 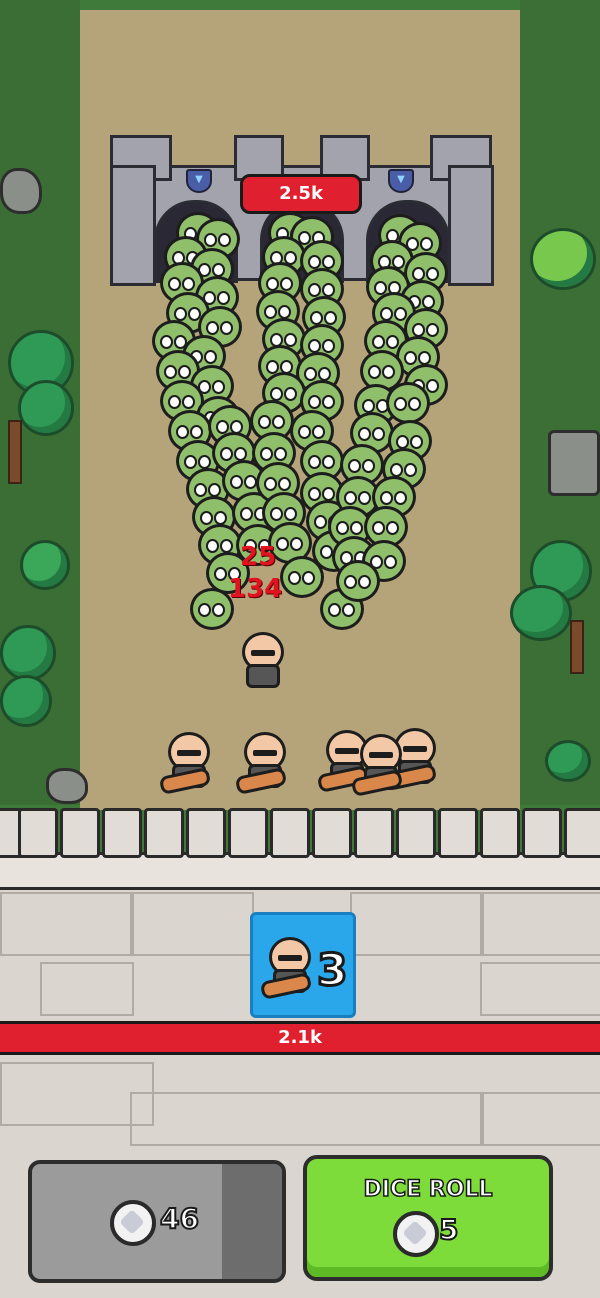 I want to click on dice-roll-button: DICE ROLL 5, so click(x=428, y=1218).